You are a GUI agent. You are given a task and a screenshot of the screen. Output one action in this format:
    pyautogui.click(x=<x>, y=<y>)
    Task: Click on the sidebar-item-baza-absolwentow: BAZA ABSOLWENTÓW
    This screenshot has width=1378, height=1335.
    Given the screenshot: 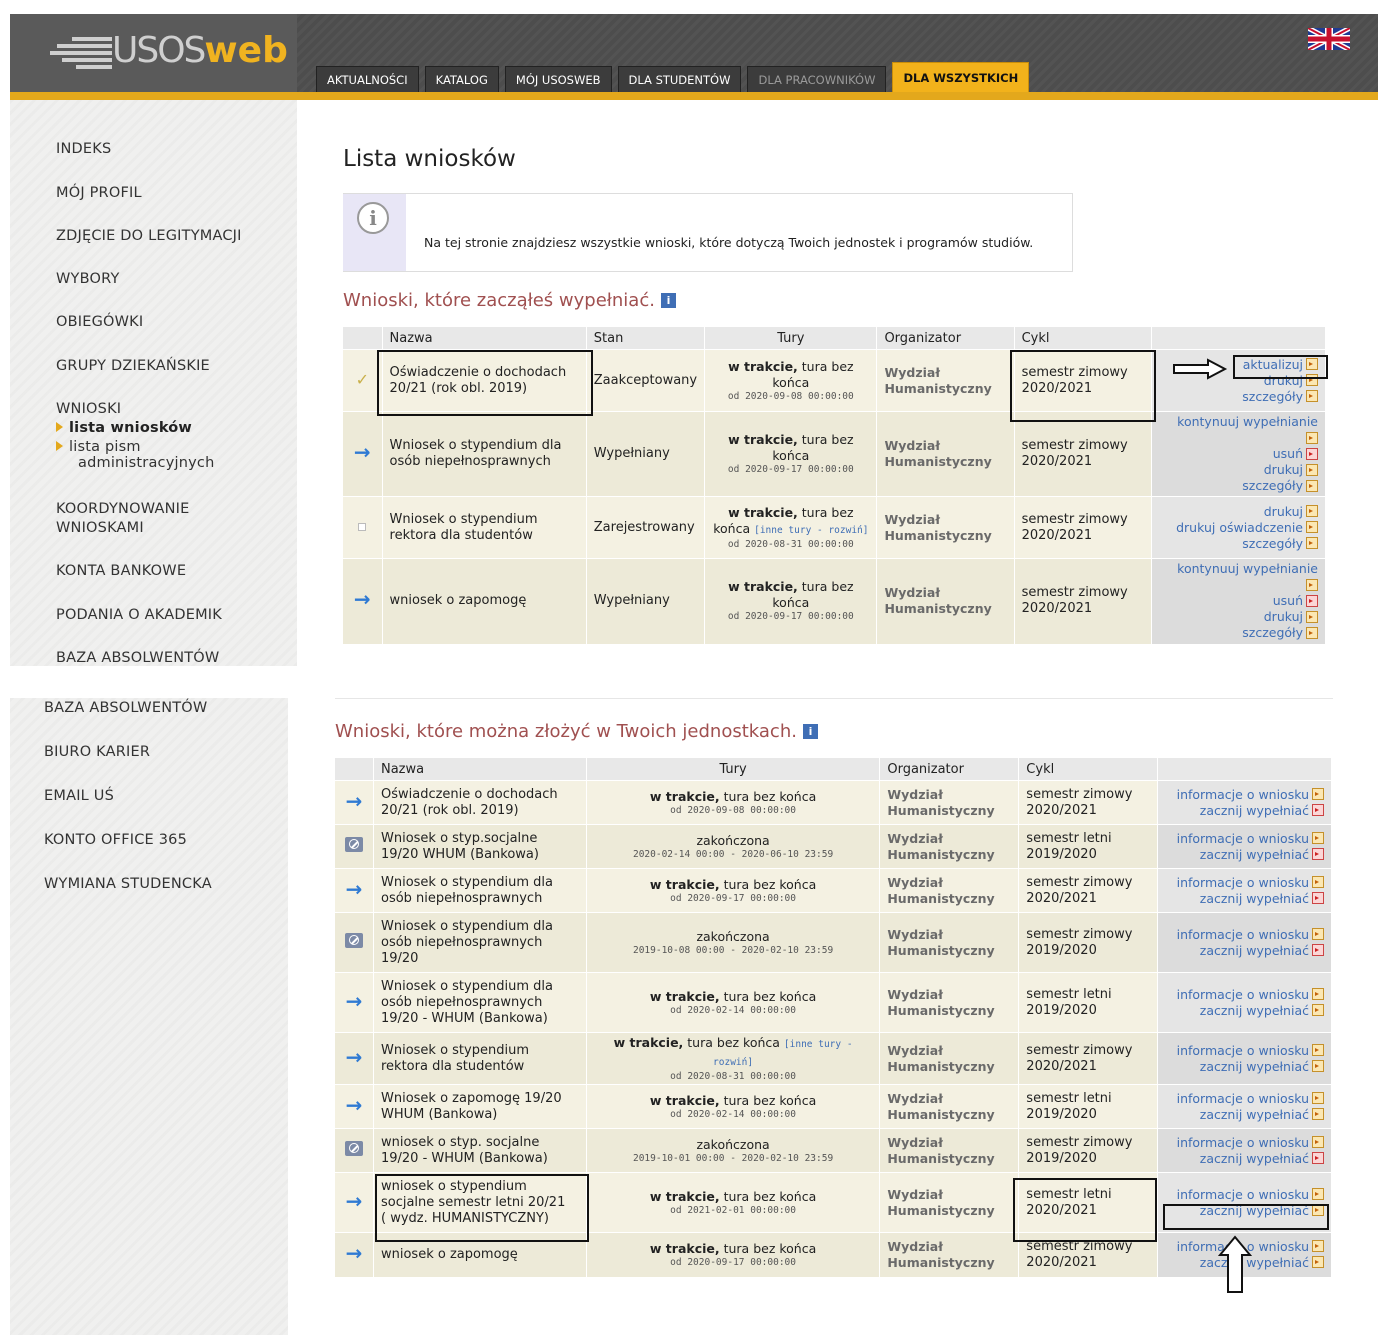 What is the action you would take?
    pyautogui.click(x=125, y=708)
    